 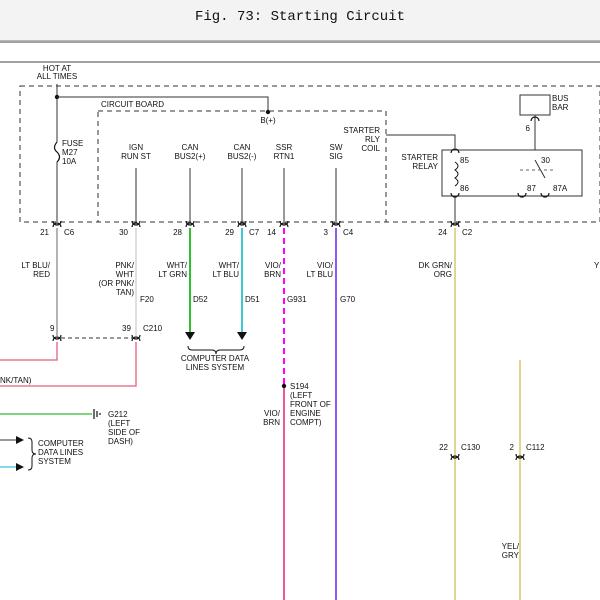 What do you see at coordinates (348, 299) in the screenshot?
I see `wire-code-g70: G70` at bounding box center [348, 299].